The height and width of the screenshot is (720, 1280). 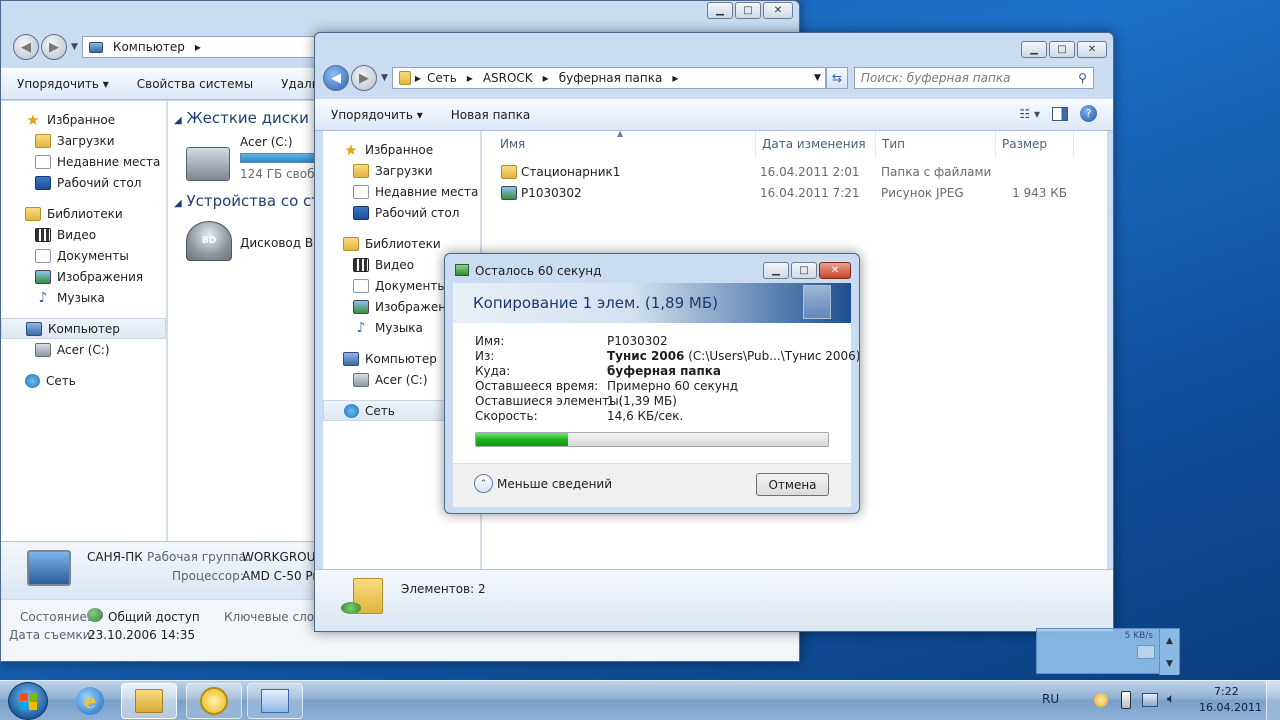 What do you see at coordinates (275, 701) in the screenshot?
I see `taskbar-copy-dialog` at bounding box center [275, 701].